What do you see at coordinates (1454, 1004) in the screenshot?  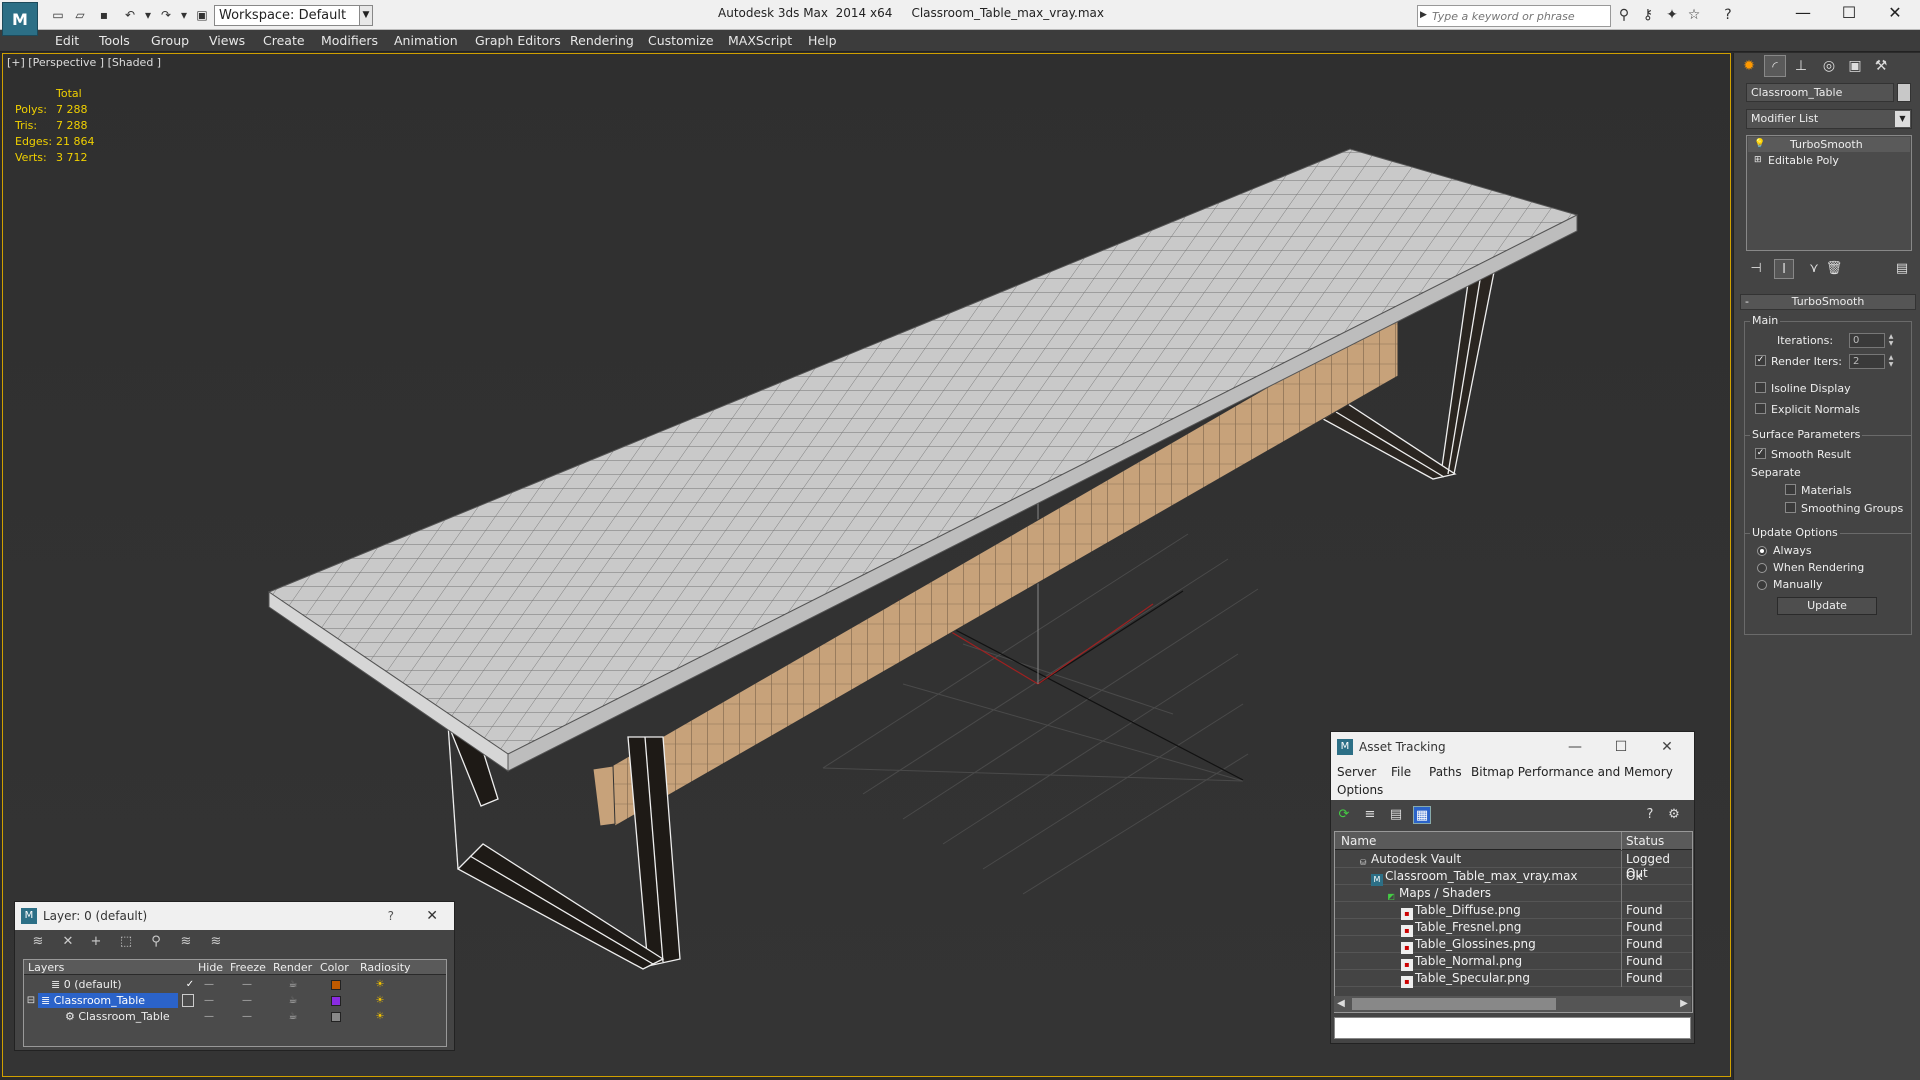 I see `scrollbar-thumb` at bounding box center [1454, 1004].